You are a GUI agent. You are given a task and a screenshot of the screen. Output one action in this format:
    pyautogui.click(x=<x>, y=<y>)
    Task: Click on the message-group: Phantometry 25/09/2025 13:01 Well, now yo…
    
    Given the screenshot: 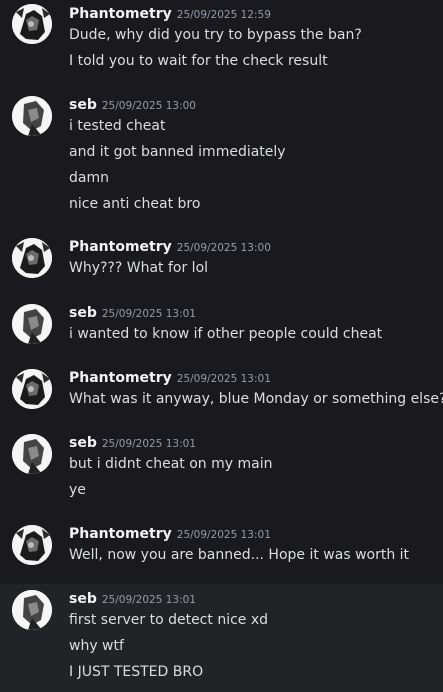 What is the action you would take?
    pyautogui.click(x=221, y=544)
    